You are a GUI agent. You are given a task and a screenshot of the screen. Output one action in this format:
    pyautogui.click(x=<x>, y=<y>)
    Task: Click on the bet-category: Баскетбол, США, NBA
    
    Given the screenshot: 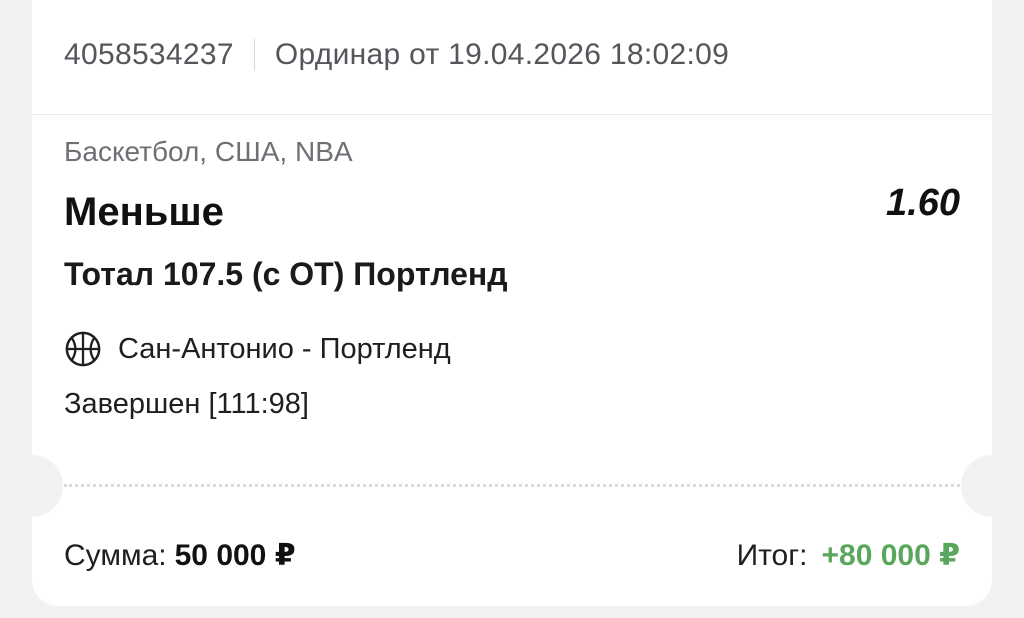 What is the action you would take?
    pyautogui.click(x=208, y=151)
    